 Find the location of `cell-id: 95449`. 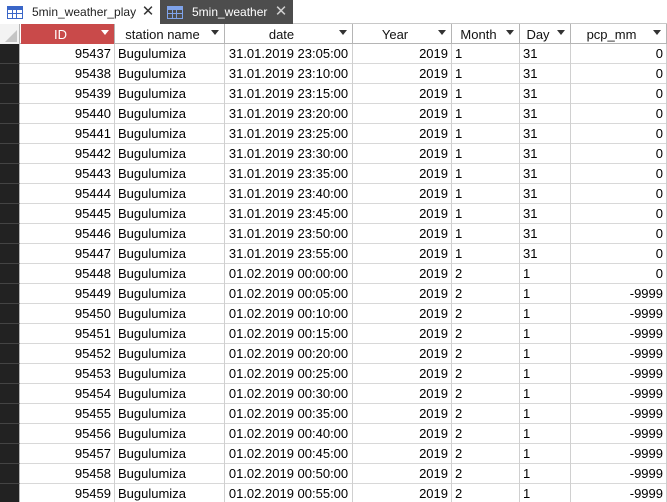

cell-id: 95449 is located at coordinates (68, 294).